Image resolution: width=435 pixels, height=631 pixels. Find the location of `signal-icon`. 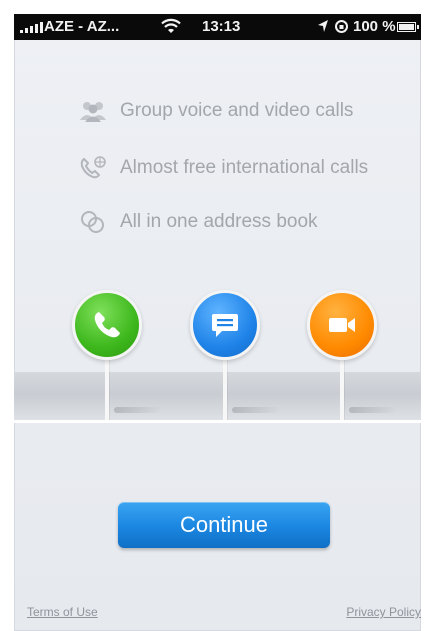

signal-icon is located at coordinates (31, 27).